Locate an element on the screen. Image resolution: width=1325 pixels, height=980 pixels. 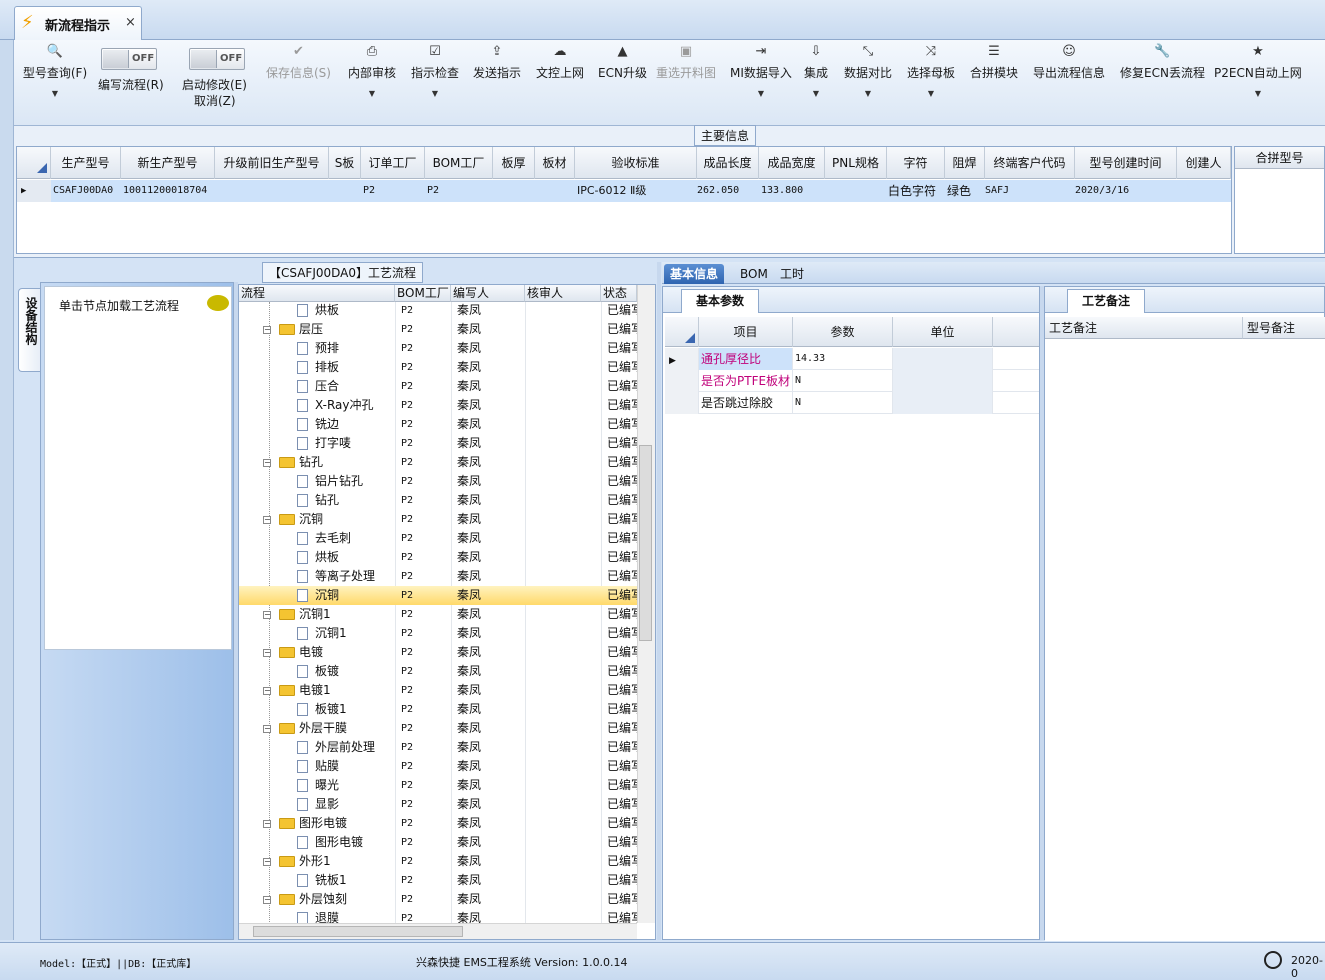
col-s-board: S板 is located at coordinates (345, 163).